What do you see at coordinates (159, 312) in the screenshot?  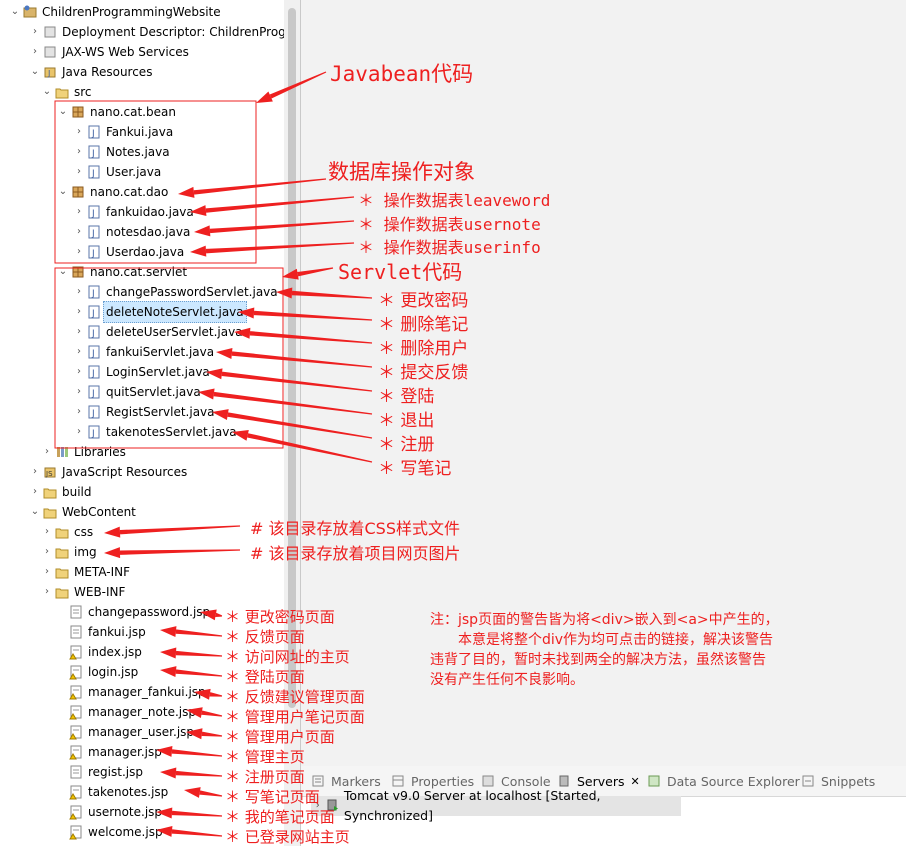 I see `tree-item: › JdeleteNoteServlet.java` at bounding box center [159, 312].